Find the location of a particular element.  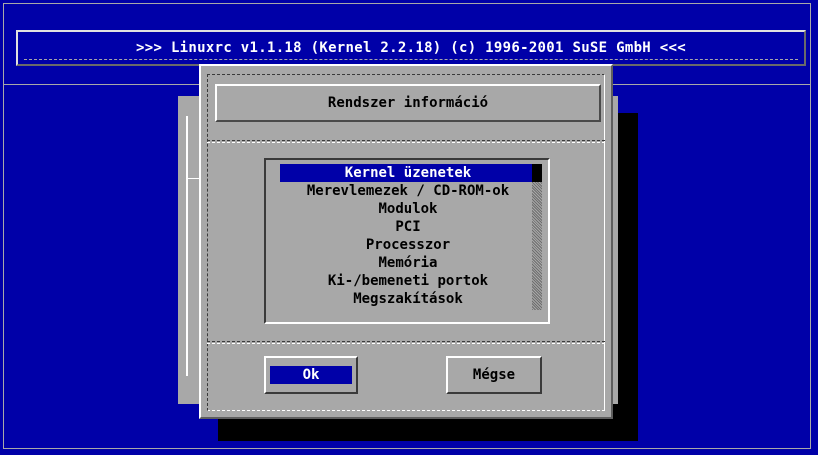

list-item: Processzor is located at coordinates (408, 245).